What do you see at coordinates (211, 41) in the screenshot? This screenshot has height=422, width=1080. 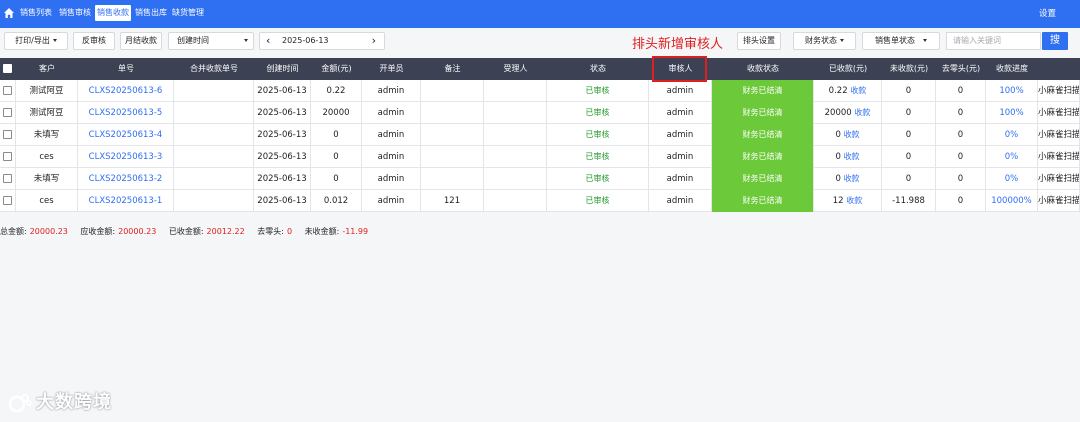 I see `date-field-select: 创建时间` at bounding box center [211, 41].